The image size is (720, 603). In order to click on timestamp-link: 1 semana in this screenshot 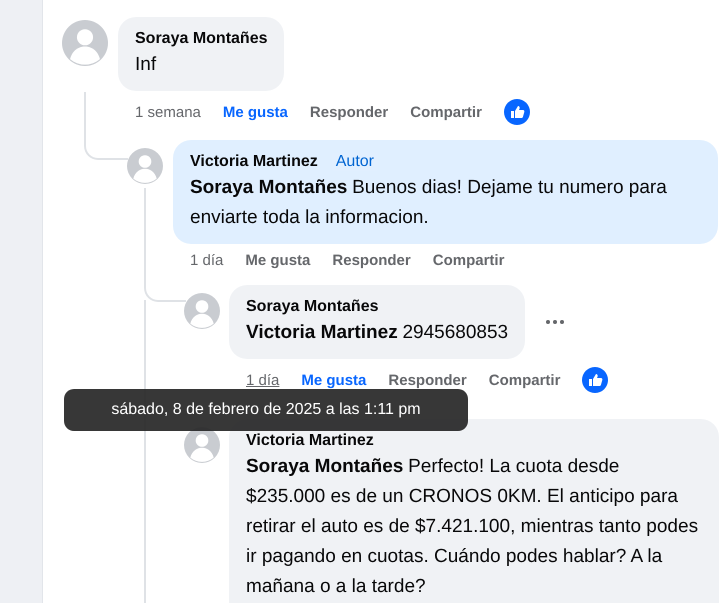, I will do `click(168, 112)`.